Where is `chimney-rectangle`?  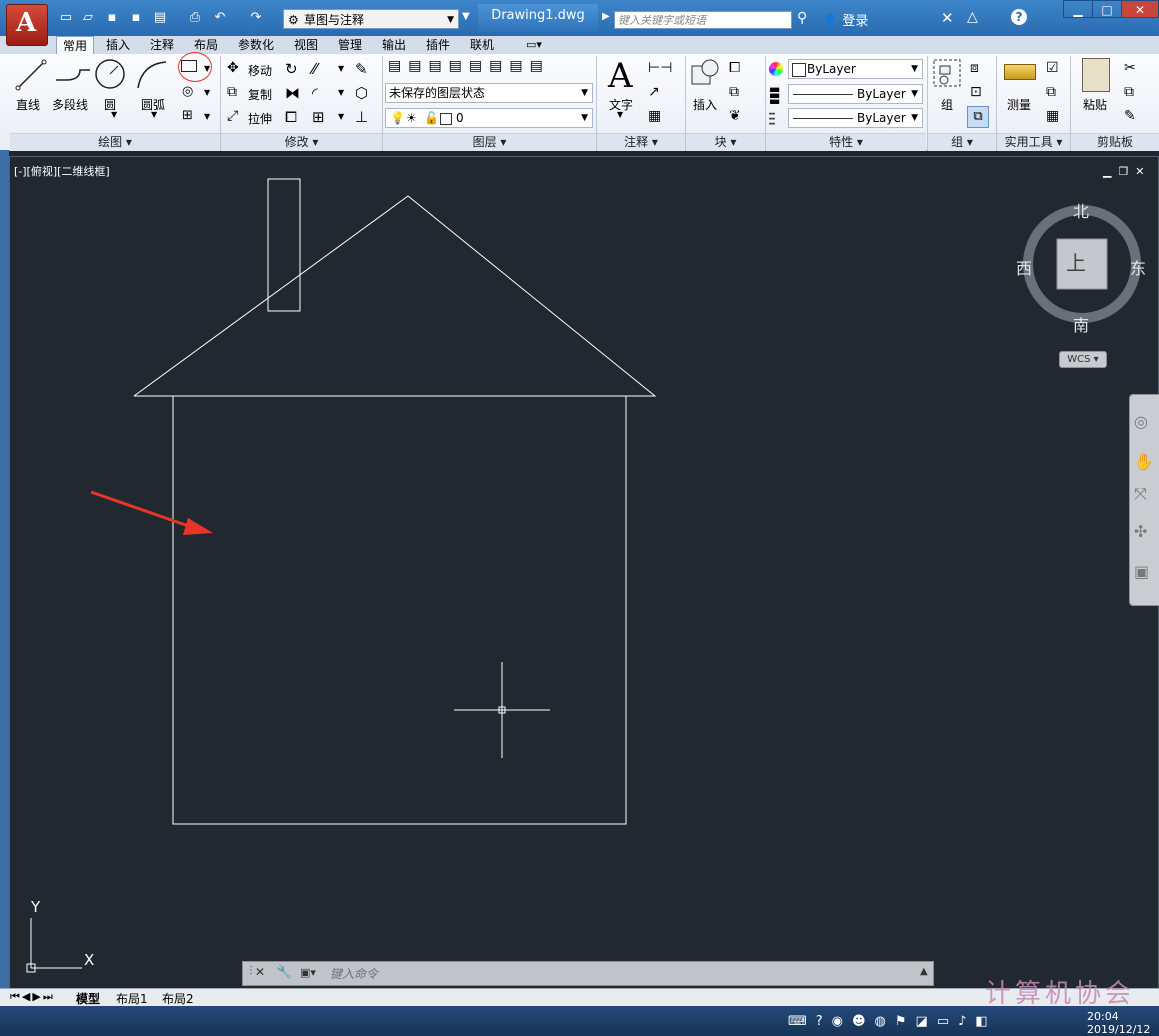 chimney-rectangle is located at coordinates (284, 245).